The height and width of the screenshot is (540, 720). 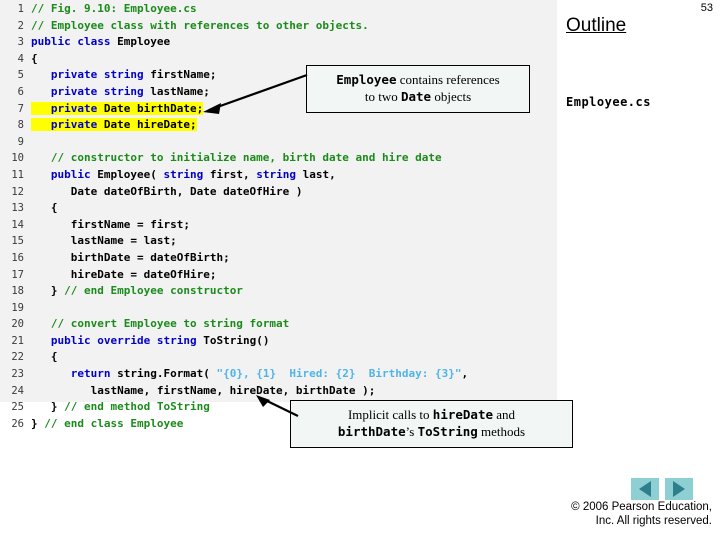 What do you see at coordinates (411, 431) in the screenshot?
I see `callout-bottom-text-3: ’s` at bounding box center [411, 431].